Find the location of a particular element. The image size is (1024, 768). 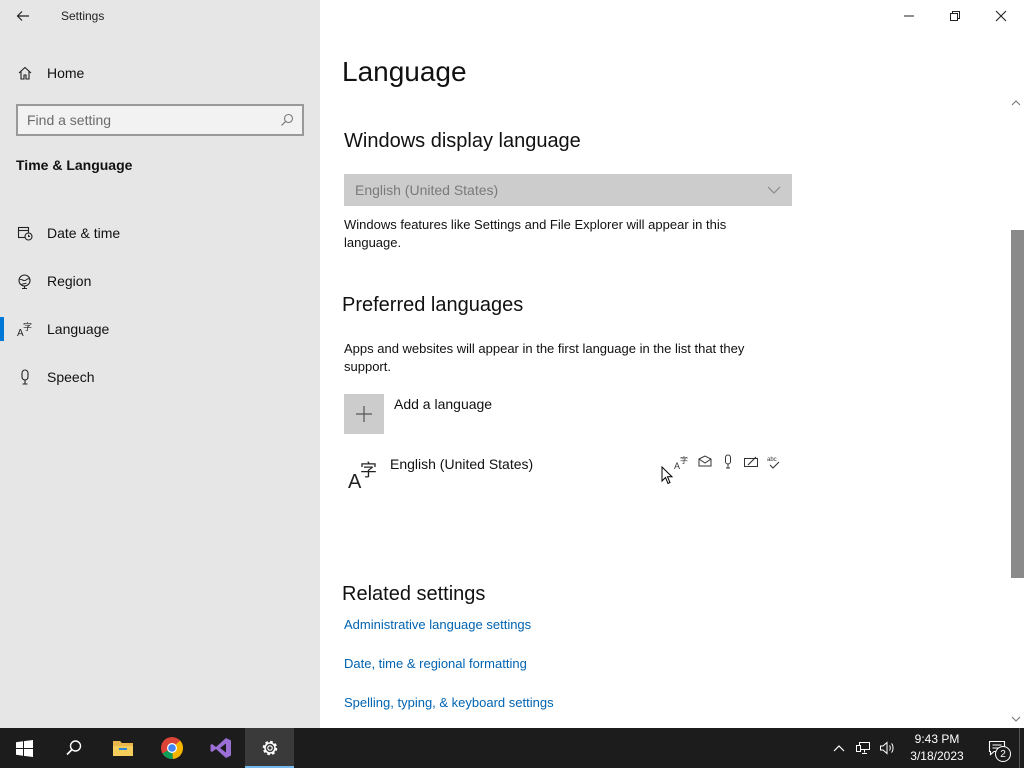

add-language-button: Add a language is located at coordinates (418, 414).